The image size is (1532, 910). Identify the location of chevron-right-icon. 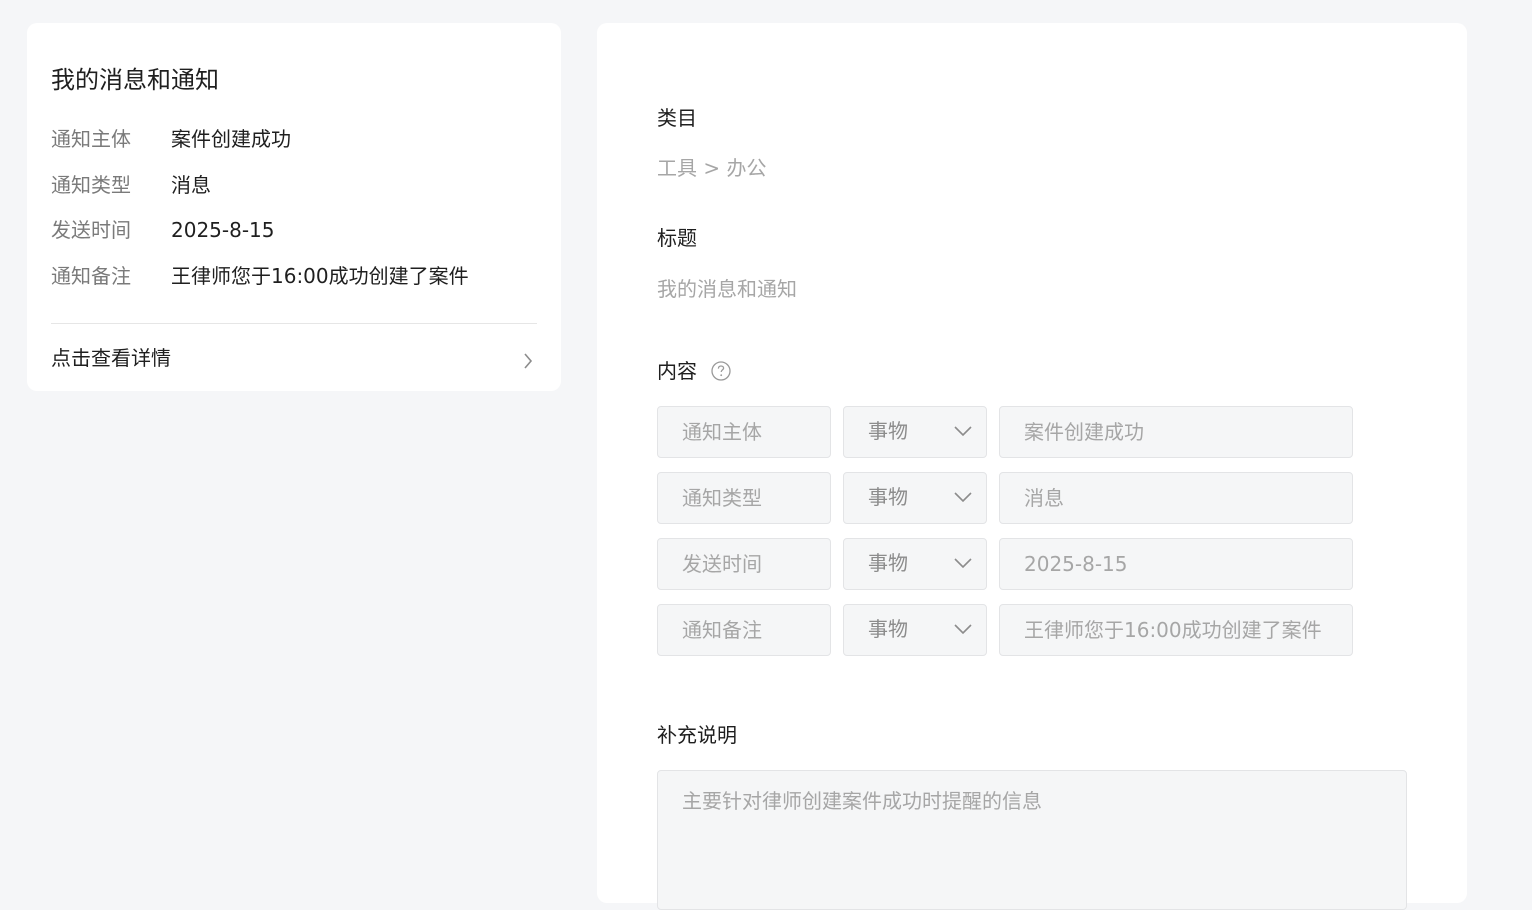
(528, 361).